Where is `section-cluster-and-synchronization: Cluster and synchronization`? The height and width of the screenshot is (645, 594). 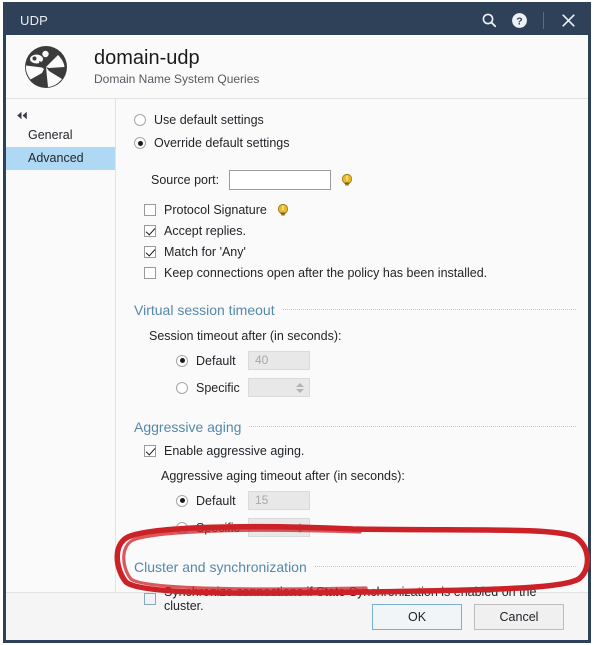 section-cluster-and-synchronization: Cluster and synchronization is located at coordinates (355, 567).